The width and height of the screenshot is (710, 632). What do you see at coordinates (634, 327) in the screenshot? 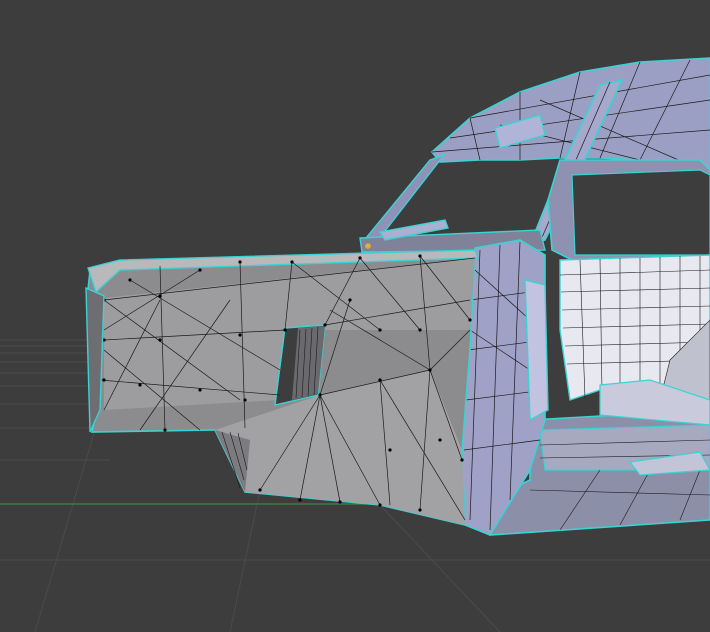
I see `interior-seat` at bounding box center [634, 327].